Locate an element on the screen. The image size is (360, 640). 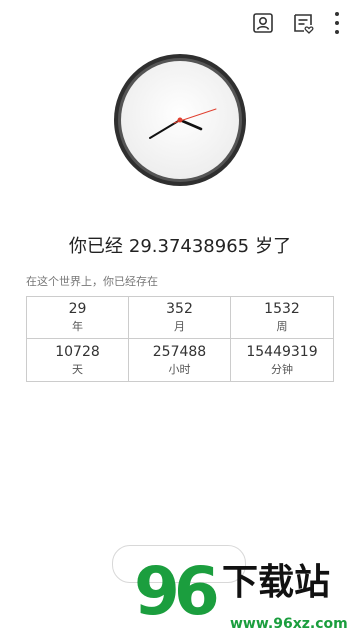
profile-button is located at coordinates (263, 23).